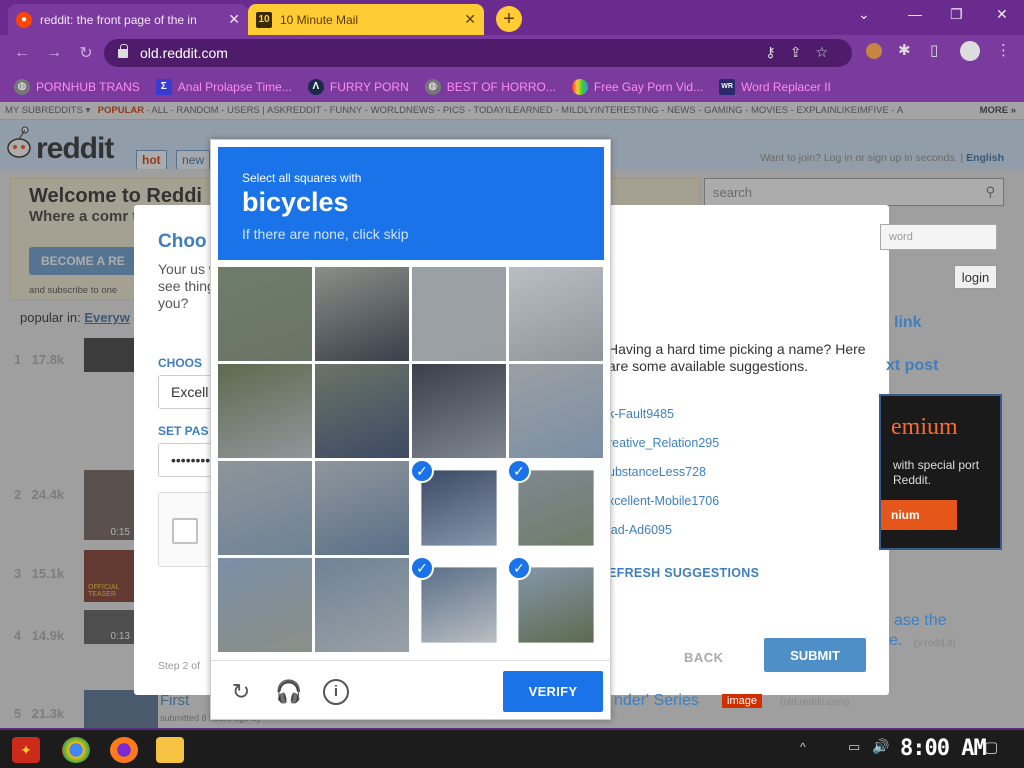 This screenshot has width=1024, height=768. I want to click on taskbar: ✦ ^ ▭ 🔊 8:00 AM ▢, so click(512, 748).